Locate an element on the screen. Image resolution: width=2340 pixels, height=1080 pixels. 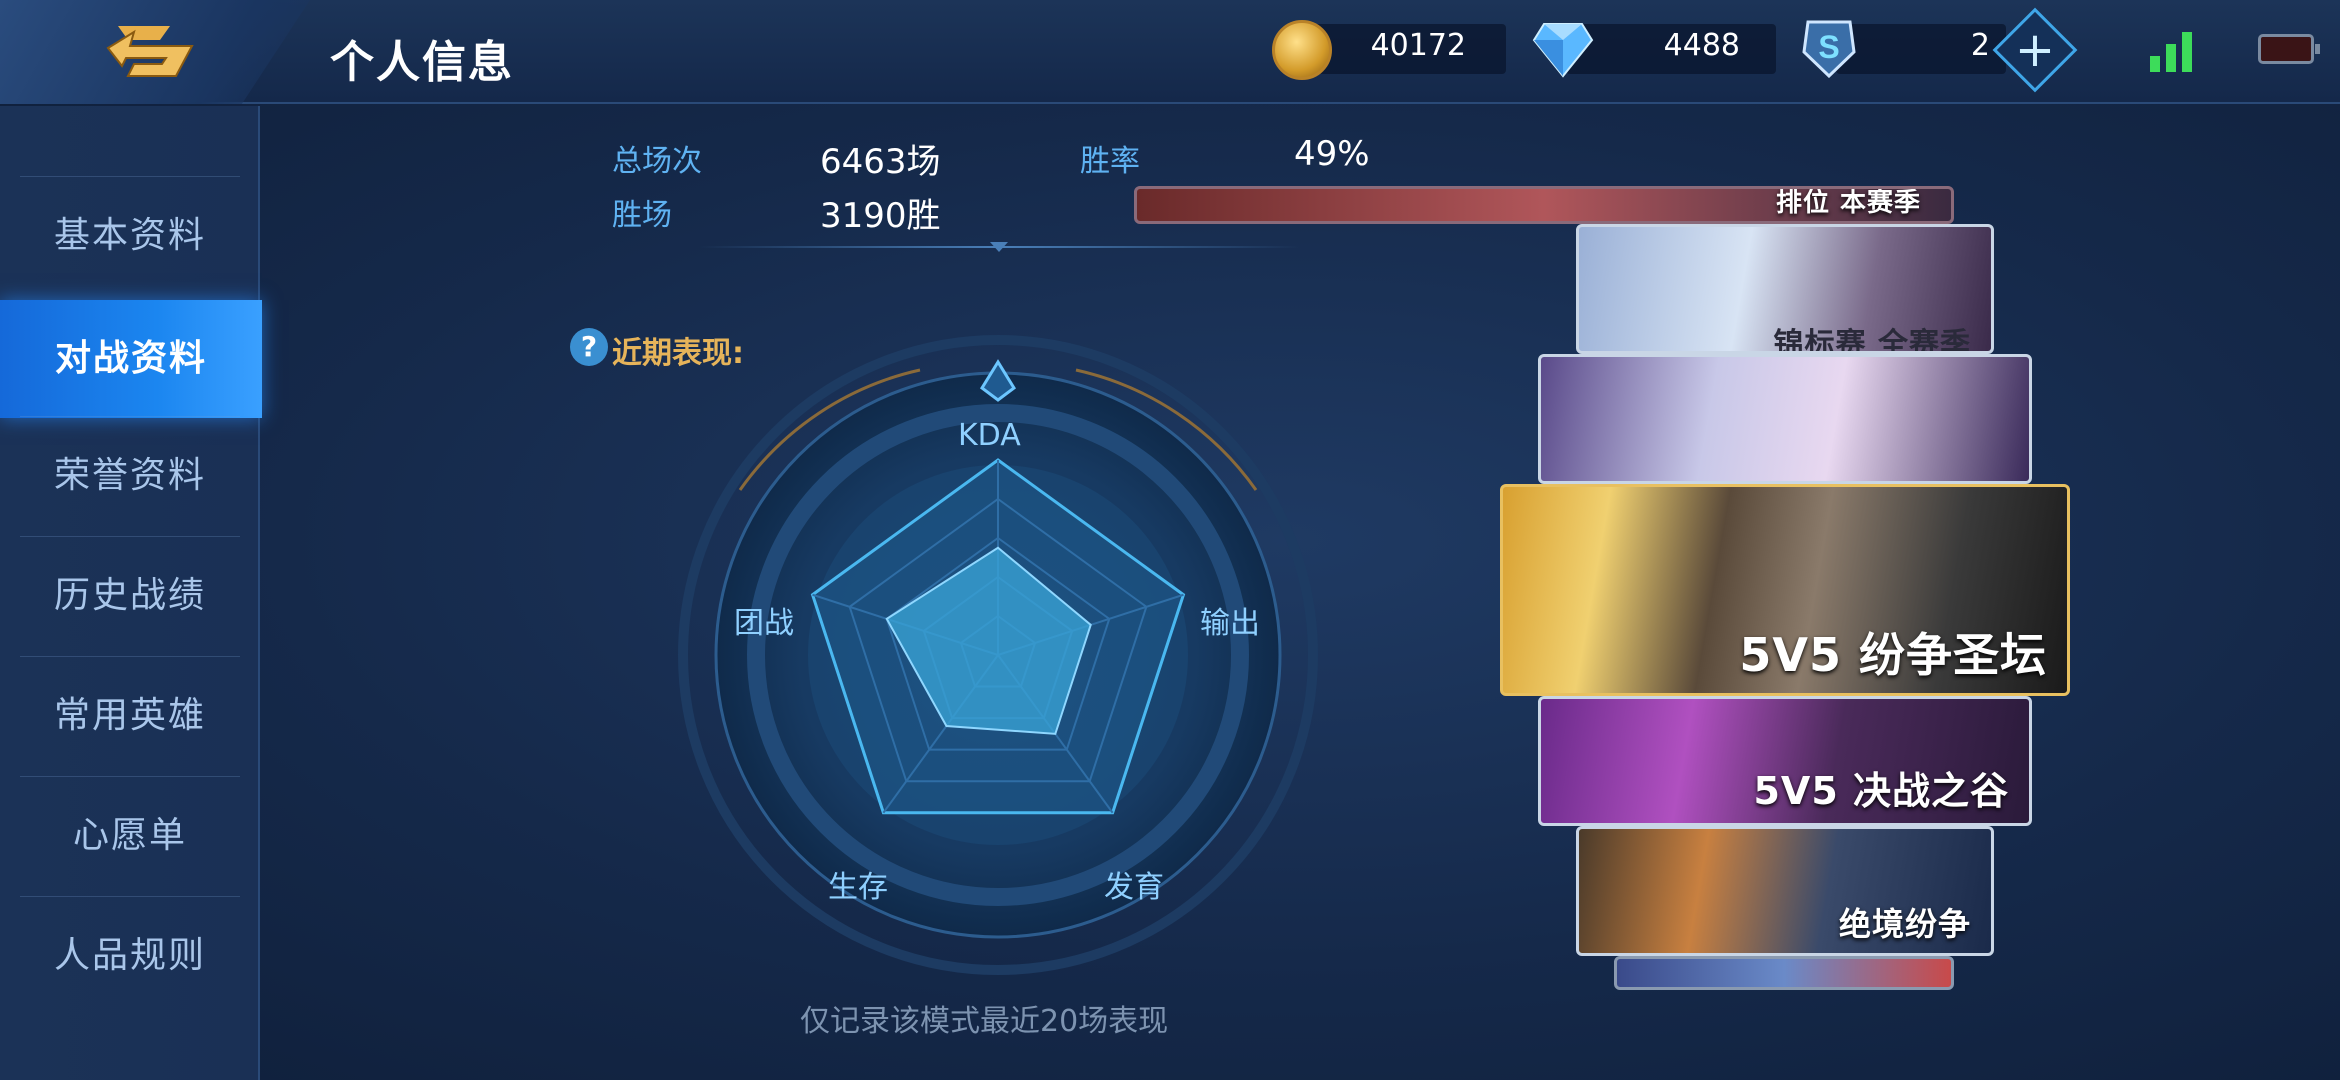
diamond-value: 4488 is located at coordinates (1701, 45).